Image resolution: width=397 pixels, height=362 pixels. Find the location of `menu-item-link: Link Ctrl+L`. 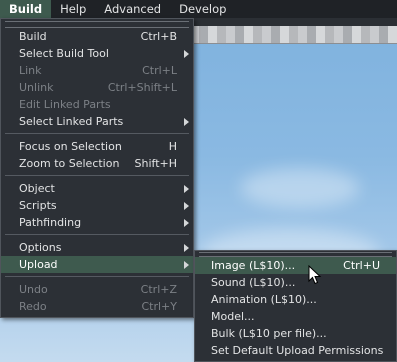

menu-item-link: Link Ctrl+L is located at coordinates (97, 70).